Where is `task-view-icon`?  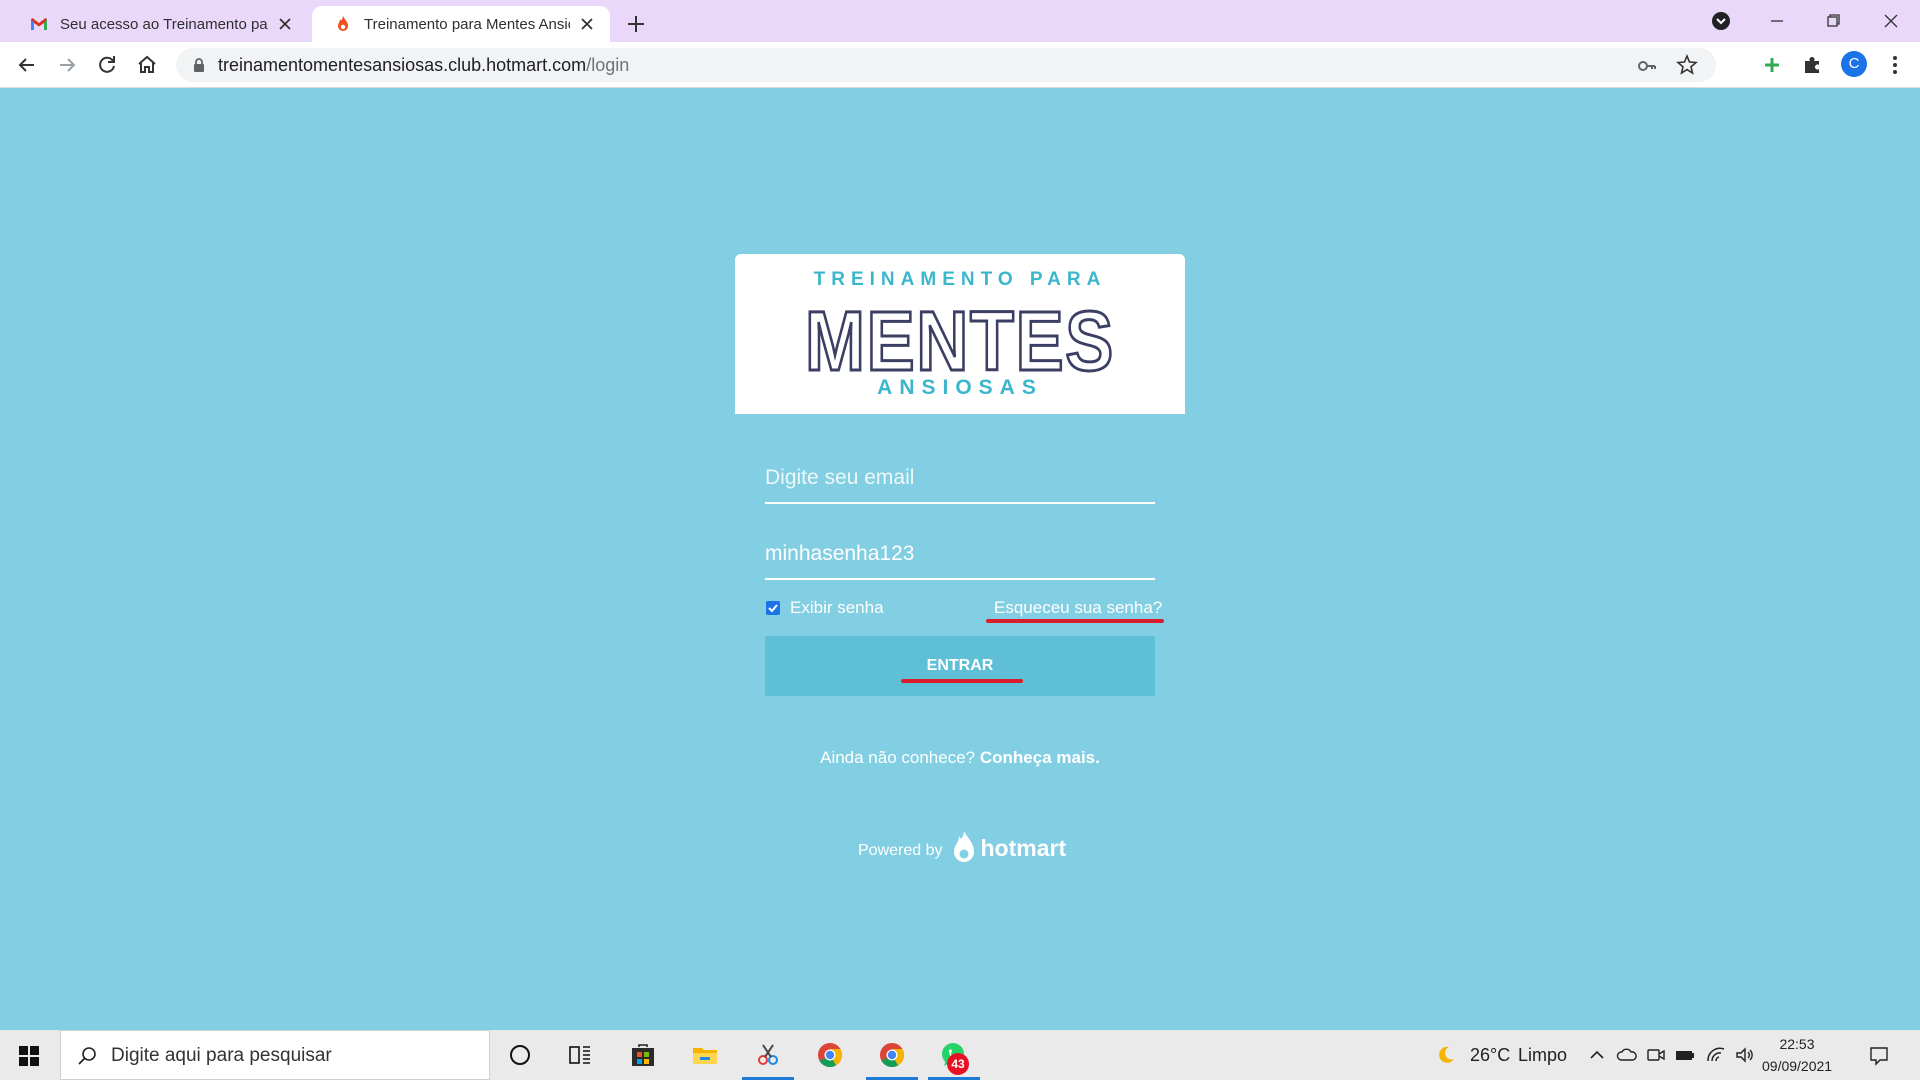 task-view-icon is located at coordinates (580, 1055).